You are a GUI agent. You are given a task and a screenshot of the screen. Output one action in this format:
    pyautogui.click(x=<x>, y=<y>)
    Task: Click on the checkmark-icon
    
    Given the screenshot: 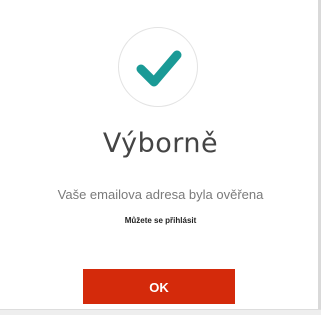 What is the action you would take?
    pyautogui.click(x=159, y=68)
    